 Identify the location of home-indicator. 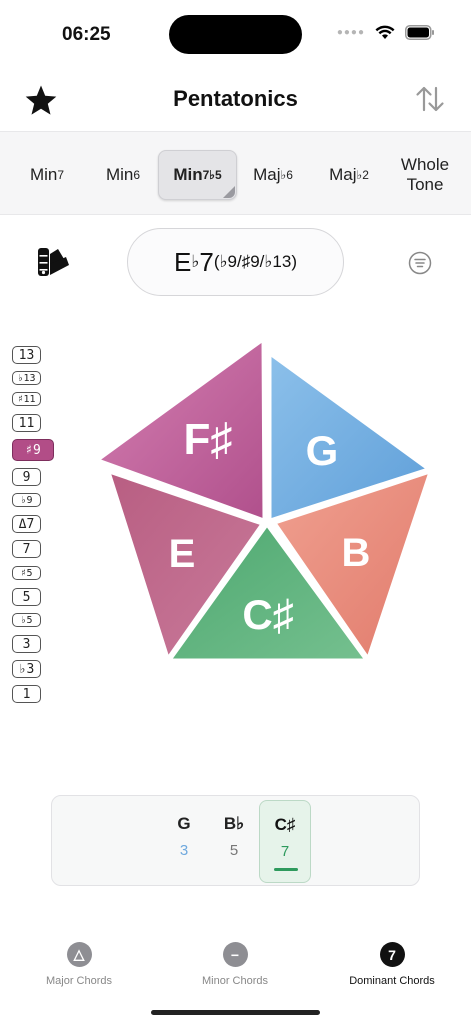
(235, 1012).